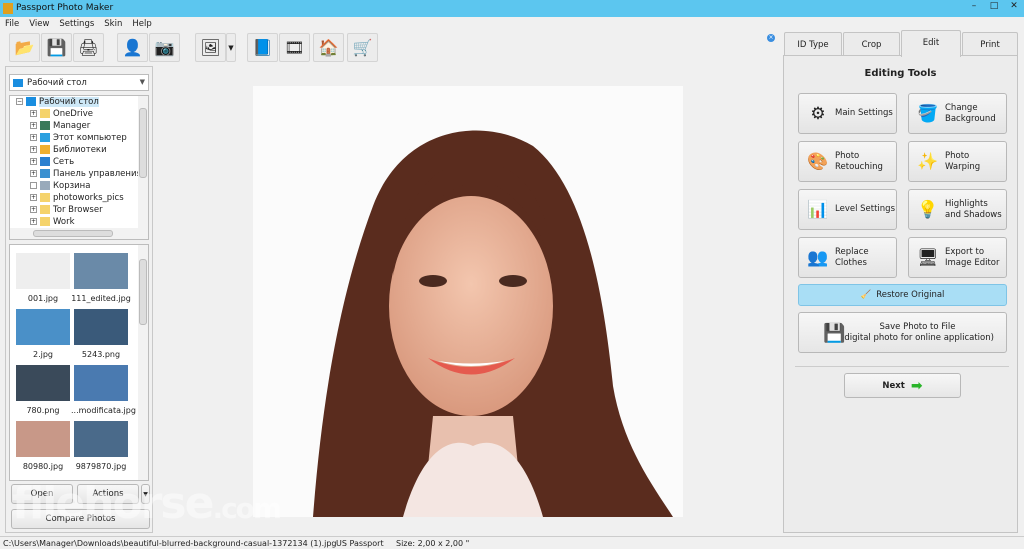  I want to click on tree-item-label: Сеть, so click(64, 162).